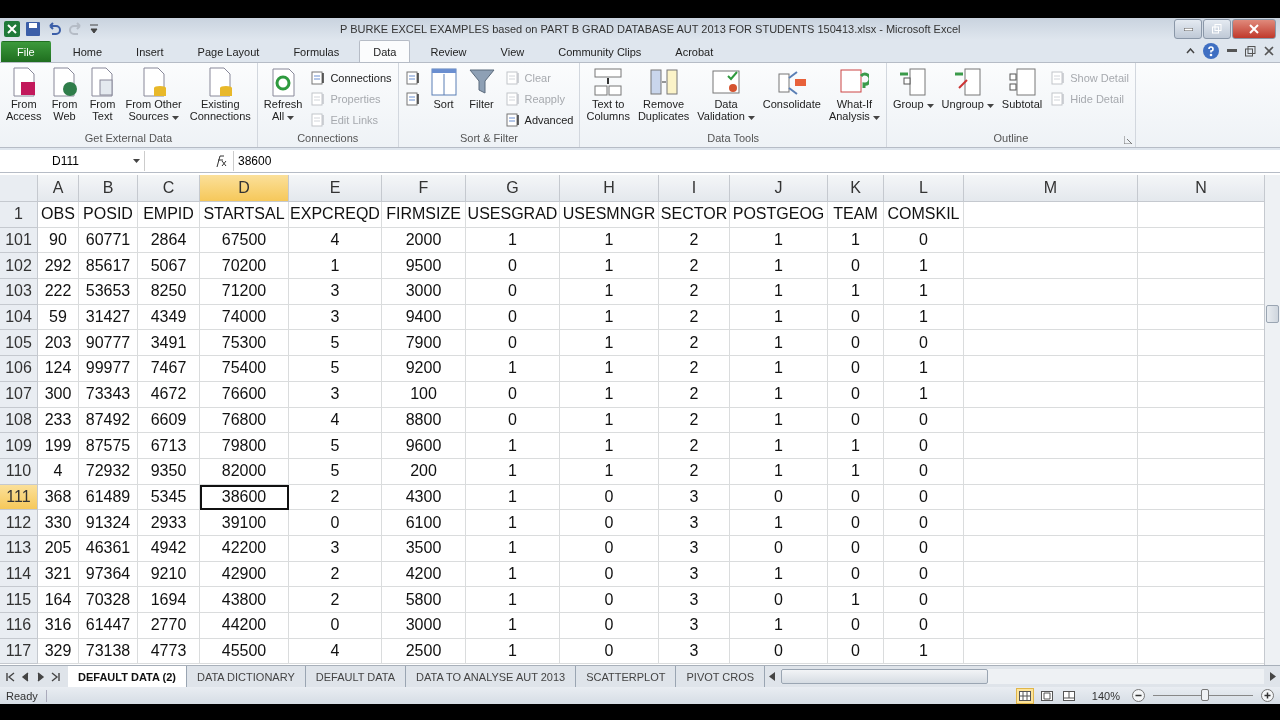 This screenshot has height=720, width=1280. Describe the element at coordinates (1024, 695) in the screenshot. I see `view-button` at that location.